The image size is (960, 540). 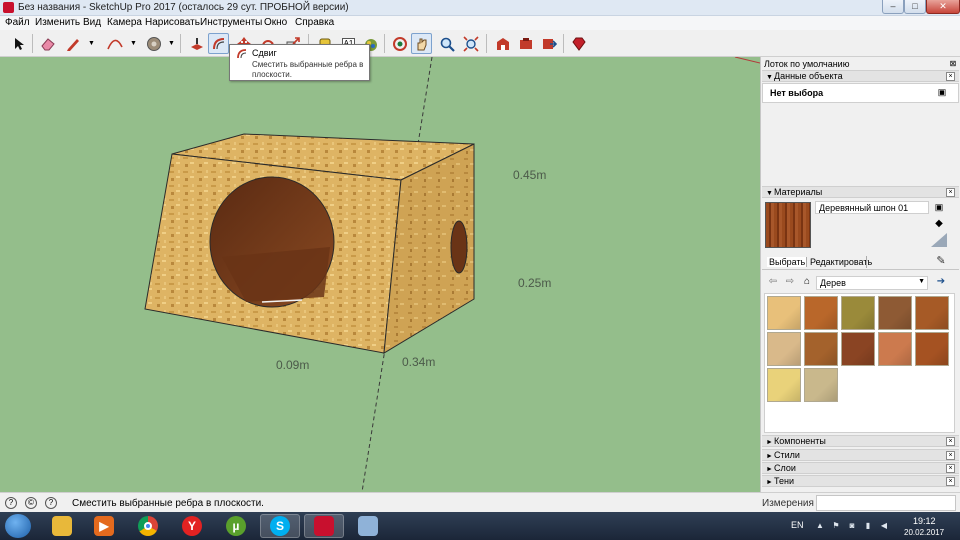 What do you see at coordinates (502, 43) in the screenshot?
I see `warehouse-icon` at bounding box center [502, 43].